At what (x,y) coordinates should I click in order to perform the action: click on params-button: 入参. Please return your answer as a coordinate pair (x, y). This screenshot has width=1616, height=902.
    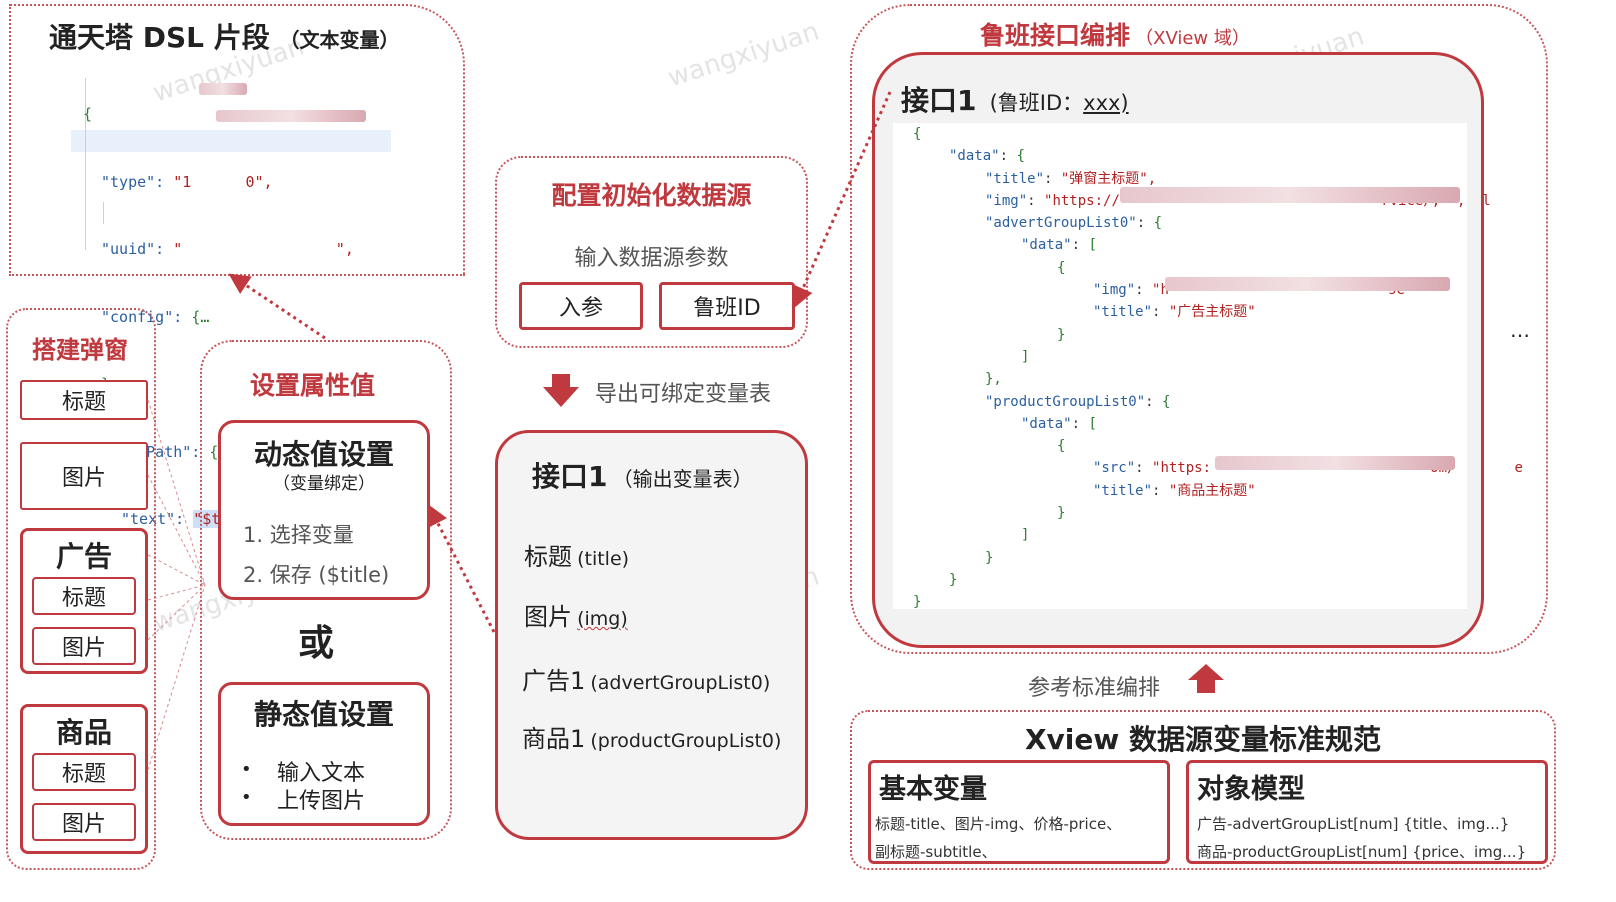
    Looking at the image, I should click on (581, 306).